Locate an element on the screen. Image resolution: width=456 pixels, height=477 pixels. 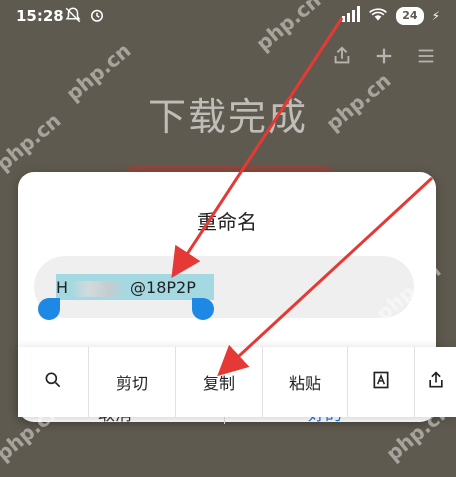
filename-suffix: @18P2P is located at coordinates (163, 287).